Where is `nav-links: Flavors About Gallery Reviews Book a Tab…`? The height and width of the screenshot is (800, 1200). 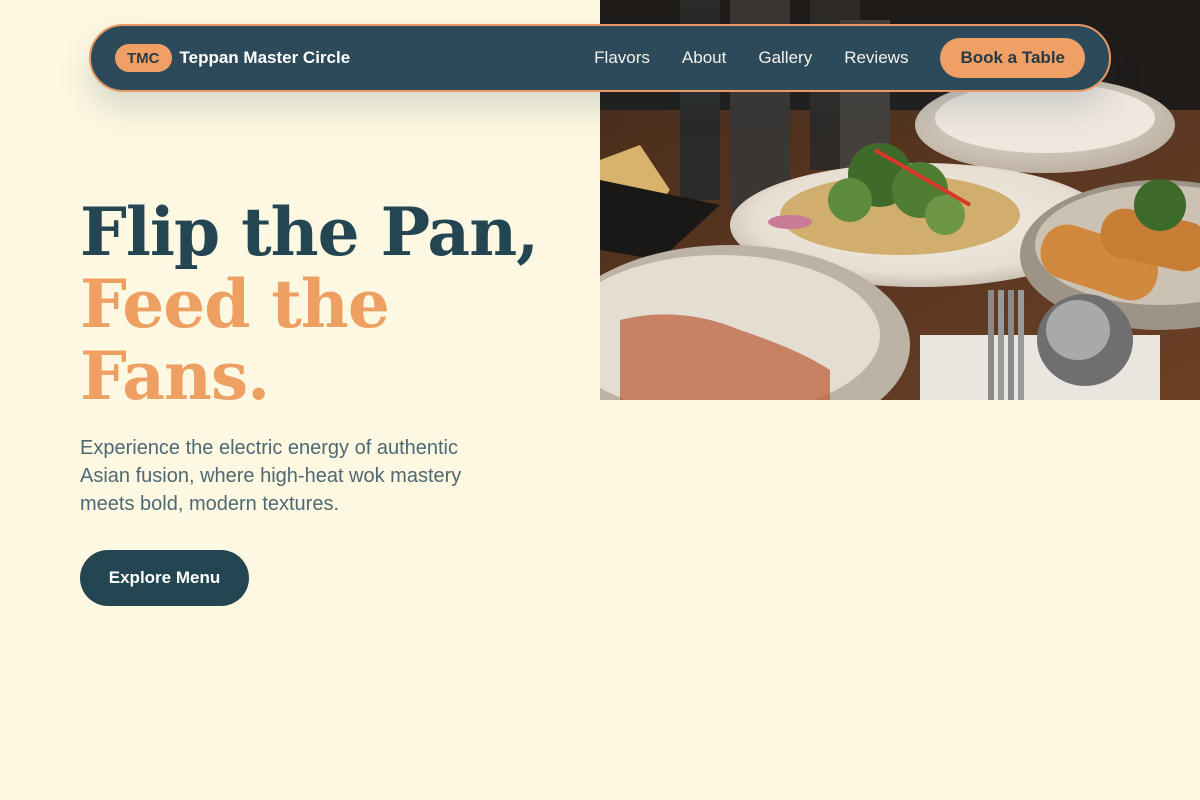
nav-links: Flavors About Gallery Reviews Book a Tab… is located at coordinates (839, 58).